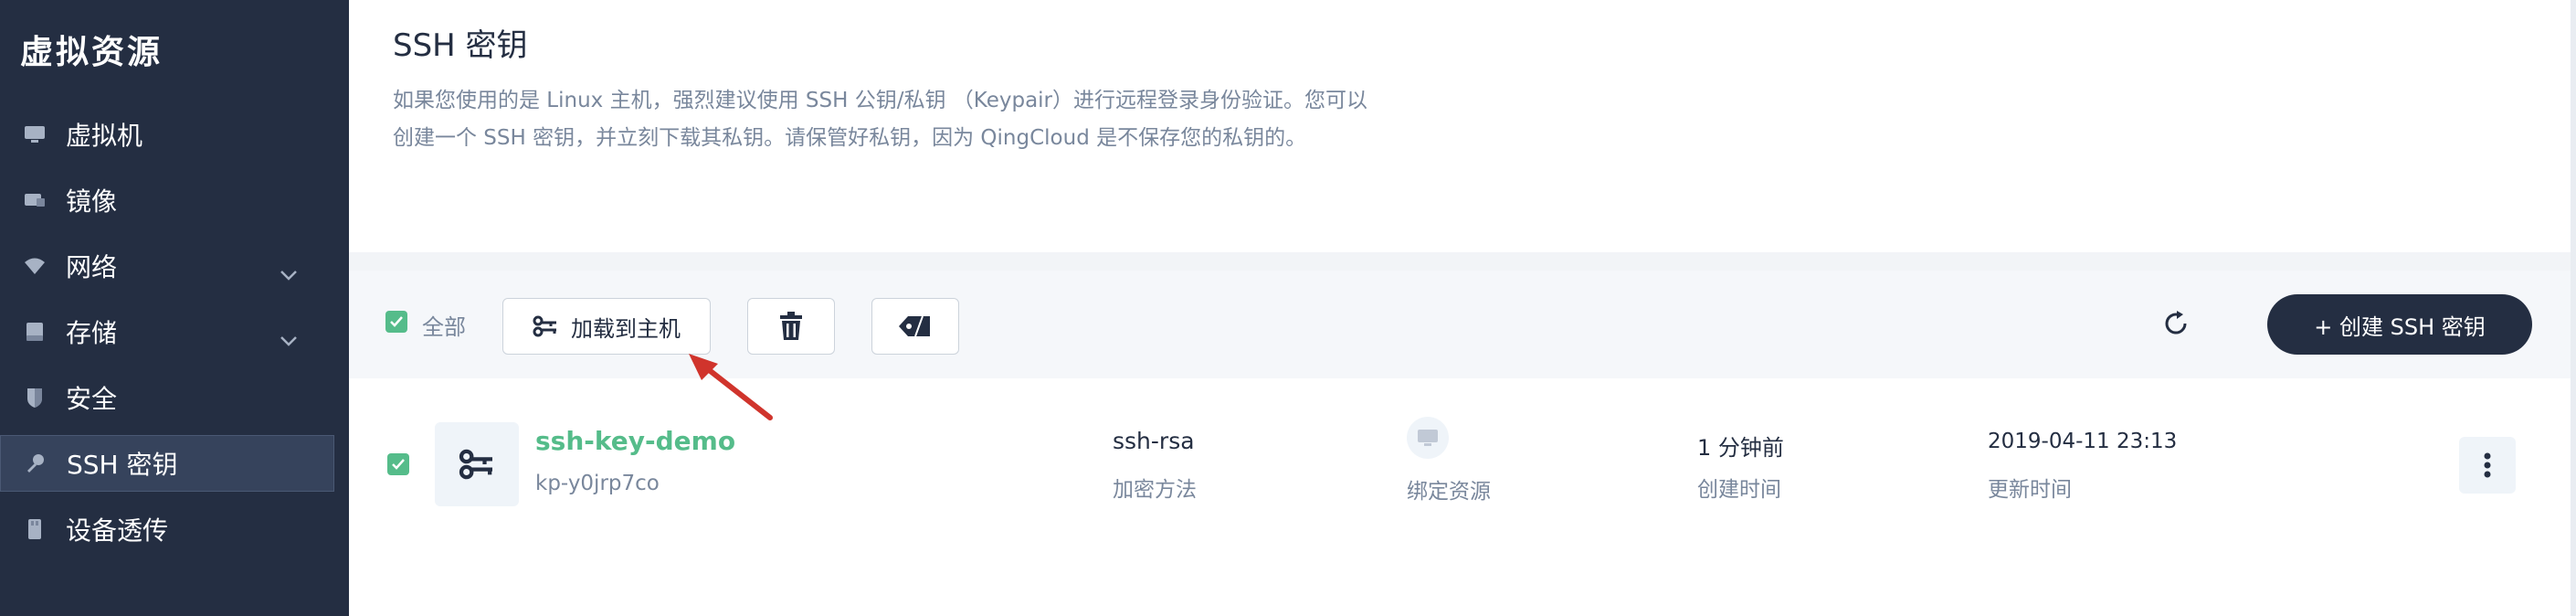  What do you see at coordinates (92, 399) in the screenshot?
I see `sidebar-item-label: 安全` at bounding box center [92, 399].